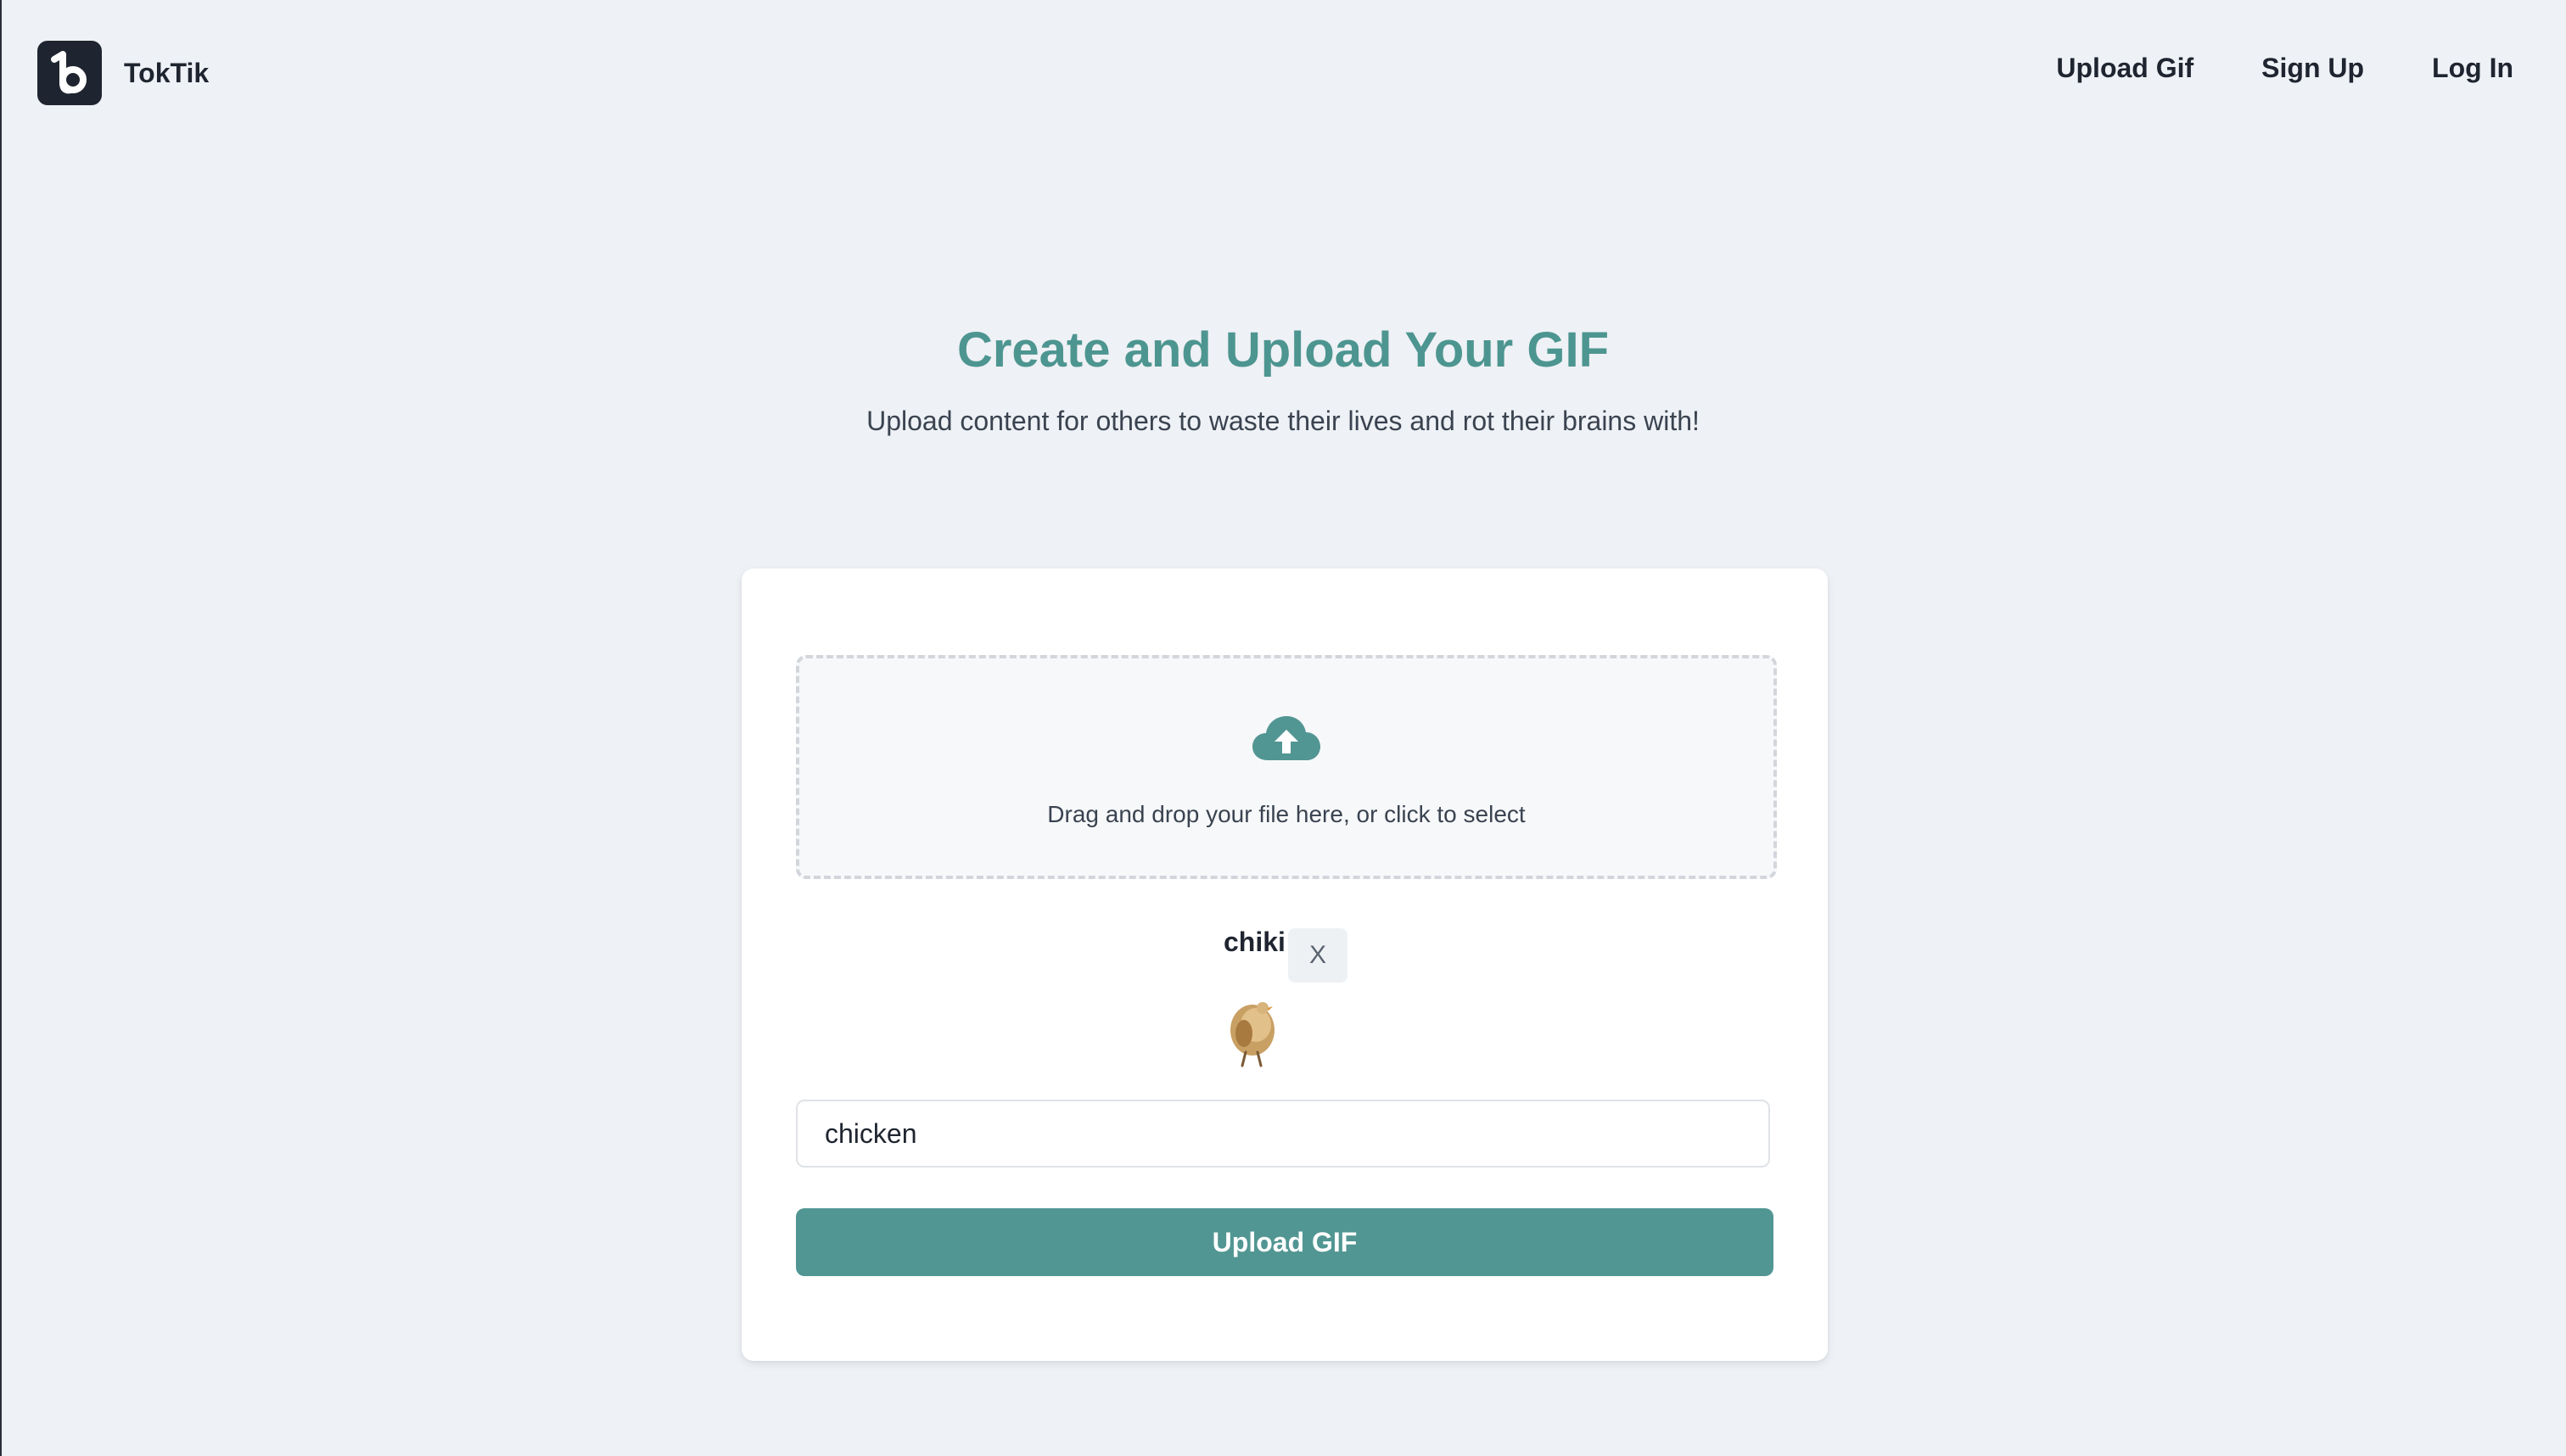  What do you see at coordinates (2472, 68) in the screenshot?
I see `nav-log-in: Log In` at bounding box center [2472, 68].